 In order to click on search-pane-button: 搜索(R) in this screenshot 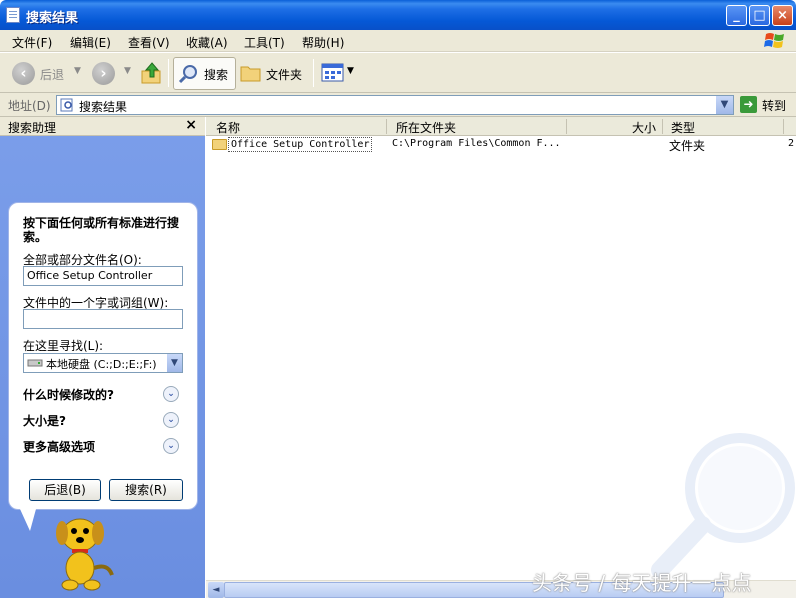, I will do `click(146, 490)`.